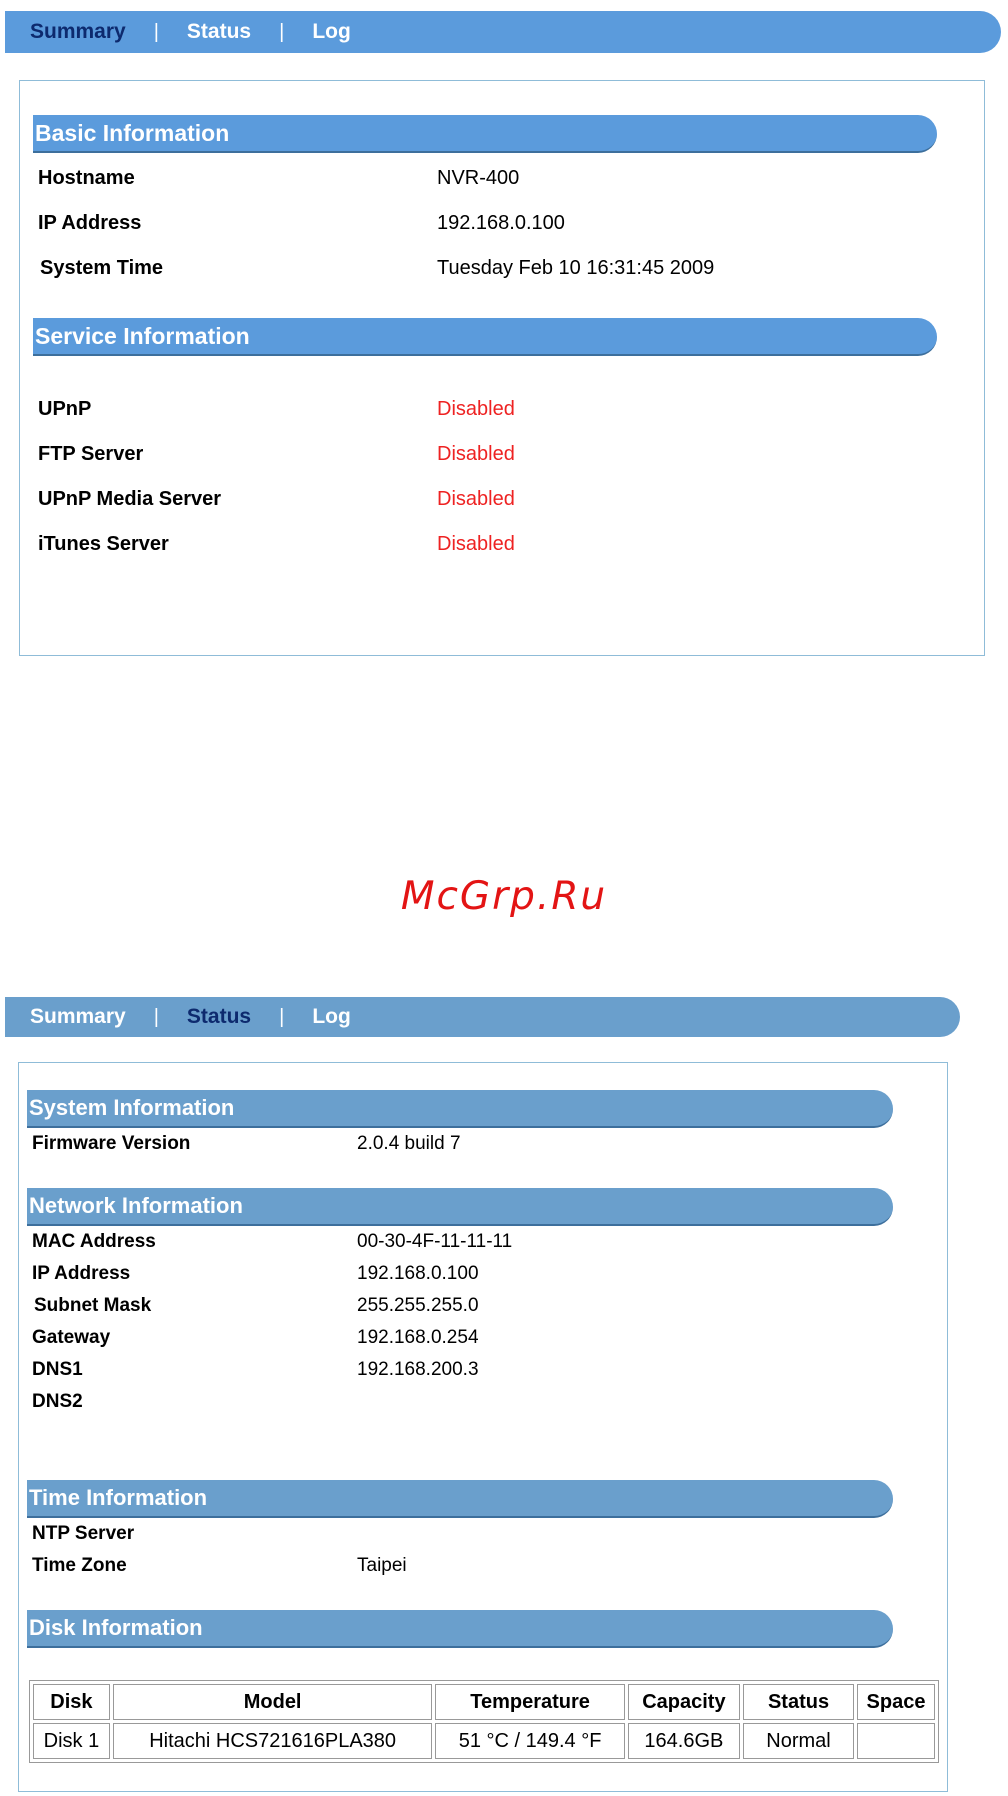 This screenshot has height=1796, width=1008. What do you see at coordinates (435, 1241) in the screenshot?
I see `row-value: 00-30-4F-11-11-11` at bounding box center [435, 1241].